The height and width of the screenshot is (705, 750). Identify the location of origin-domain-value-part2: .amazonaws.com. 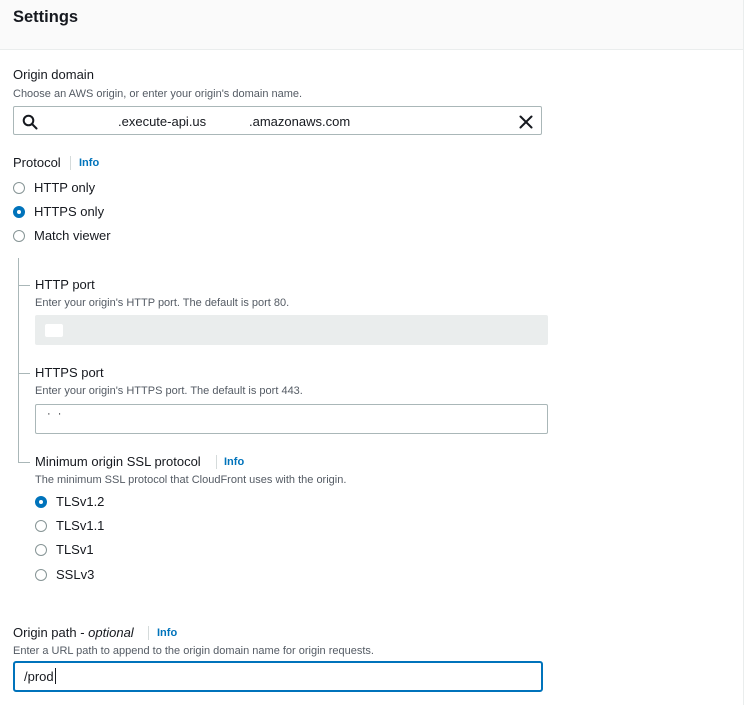
(300, 121).